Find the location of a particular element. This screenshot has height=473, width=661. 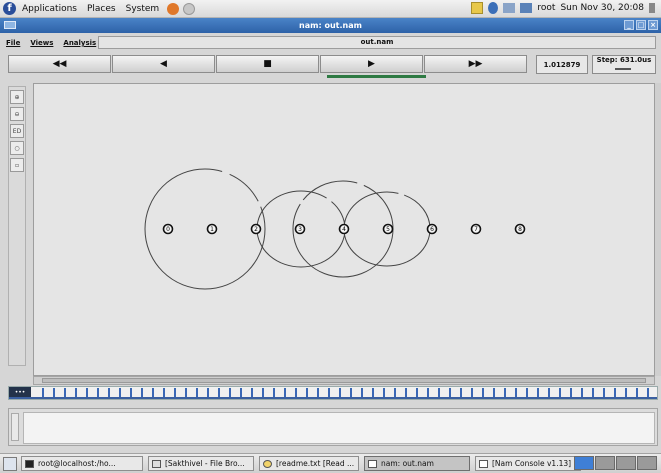

trace-file-name: out.nam is located at coordinates (377, 42).